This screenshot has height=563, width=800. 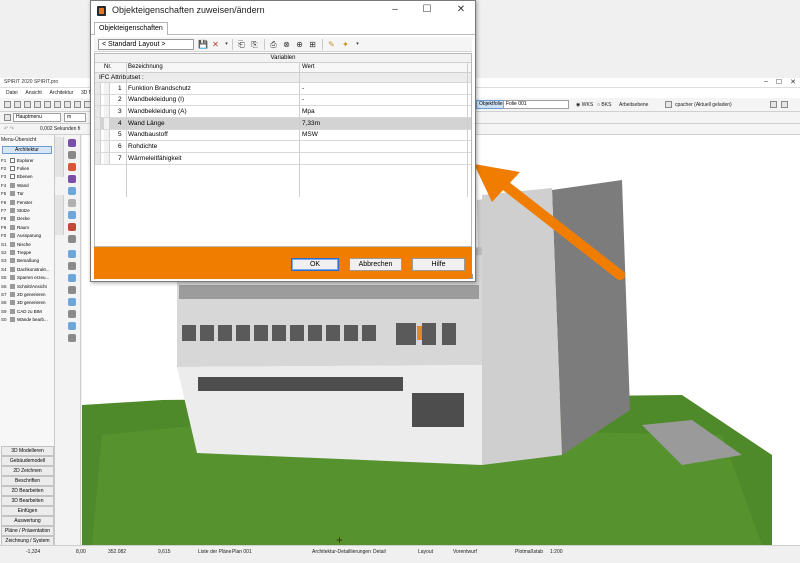 I want to click on module-button: 2D Bearbeiten, so click(x=27, y=491).